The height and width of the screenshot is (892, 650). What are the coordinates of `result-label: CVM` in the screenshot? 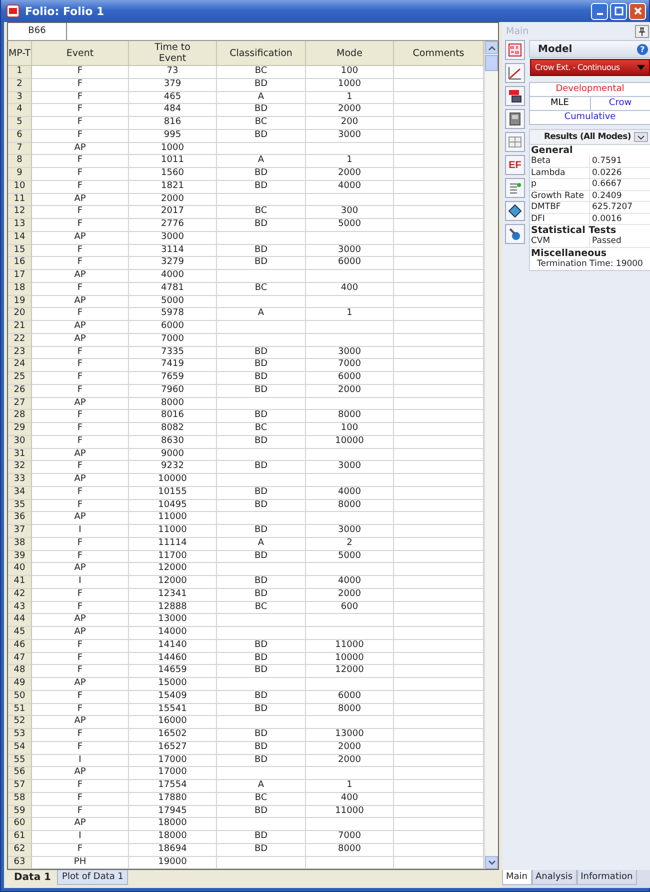 It's located at (560, 241).